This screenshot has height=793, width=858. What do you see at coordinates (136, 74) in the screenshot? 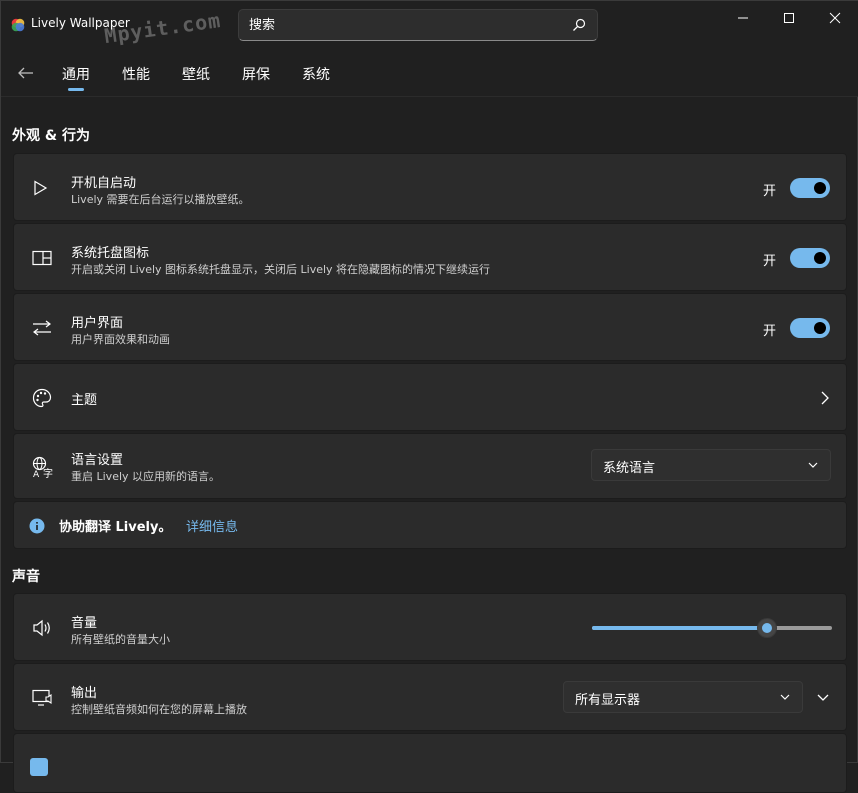
I see `tab-performance: 性能` at bounding box center [136, 74].